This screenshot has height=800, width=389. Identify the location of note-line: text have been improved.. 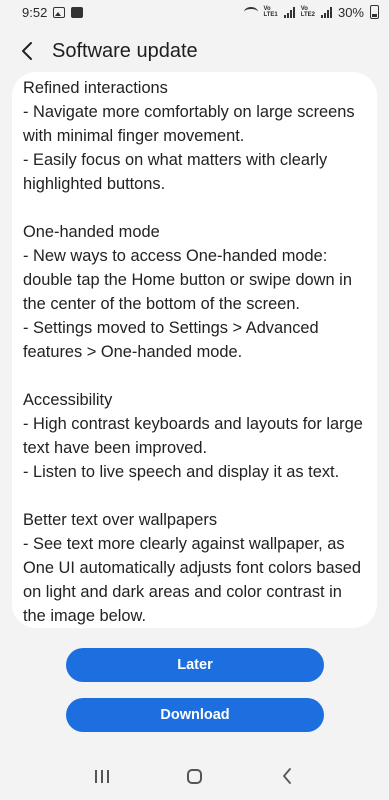
(115, 448).